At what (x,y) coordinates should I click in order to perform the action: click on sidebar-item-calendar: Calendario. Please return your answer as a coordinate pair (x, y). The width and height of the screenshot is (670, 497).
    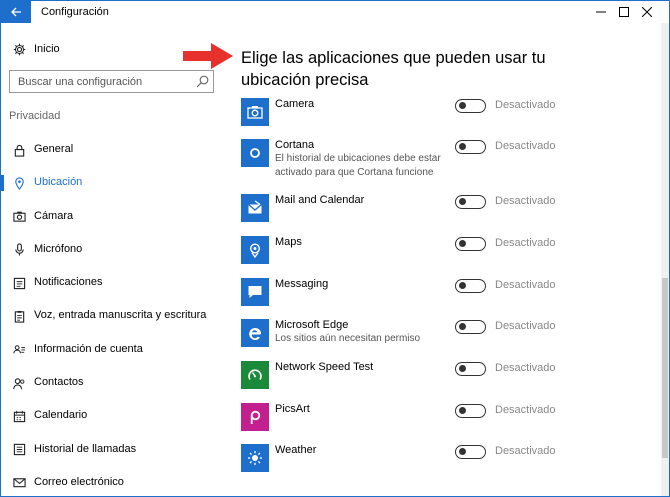
    Looking at the image, I should click on (112, 415).